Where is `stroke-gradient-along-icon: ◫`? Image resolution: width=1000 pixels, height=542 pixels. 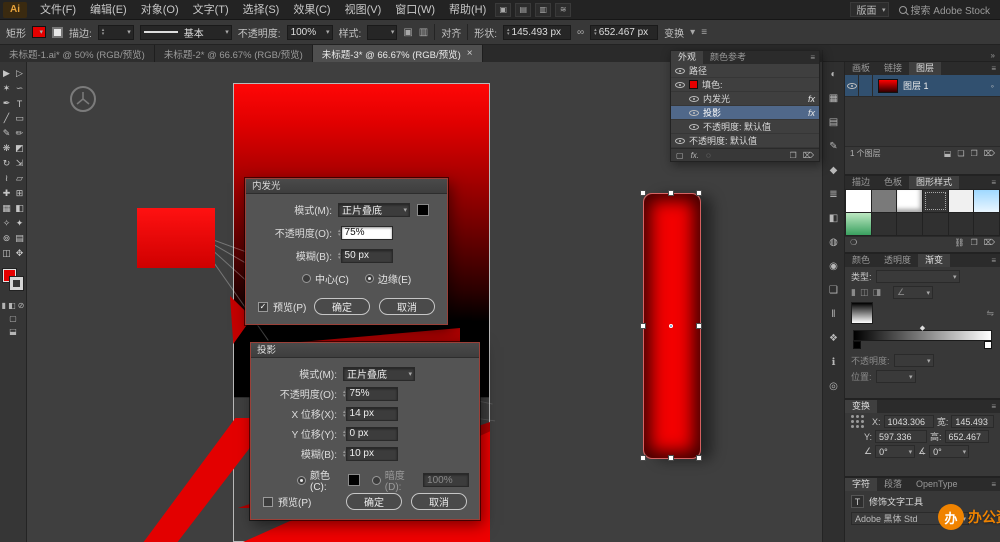 stroke-gradient-along-icon: ◫ is located at coordinates (864, 292).